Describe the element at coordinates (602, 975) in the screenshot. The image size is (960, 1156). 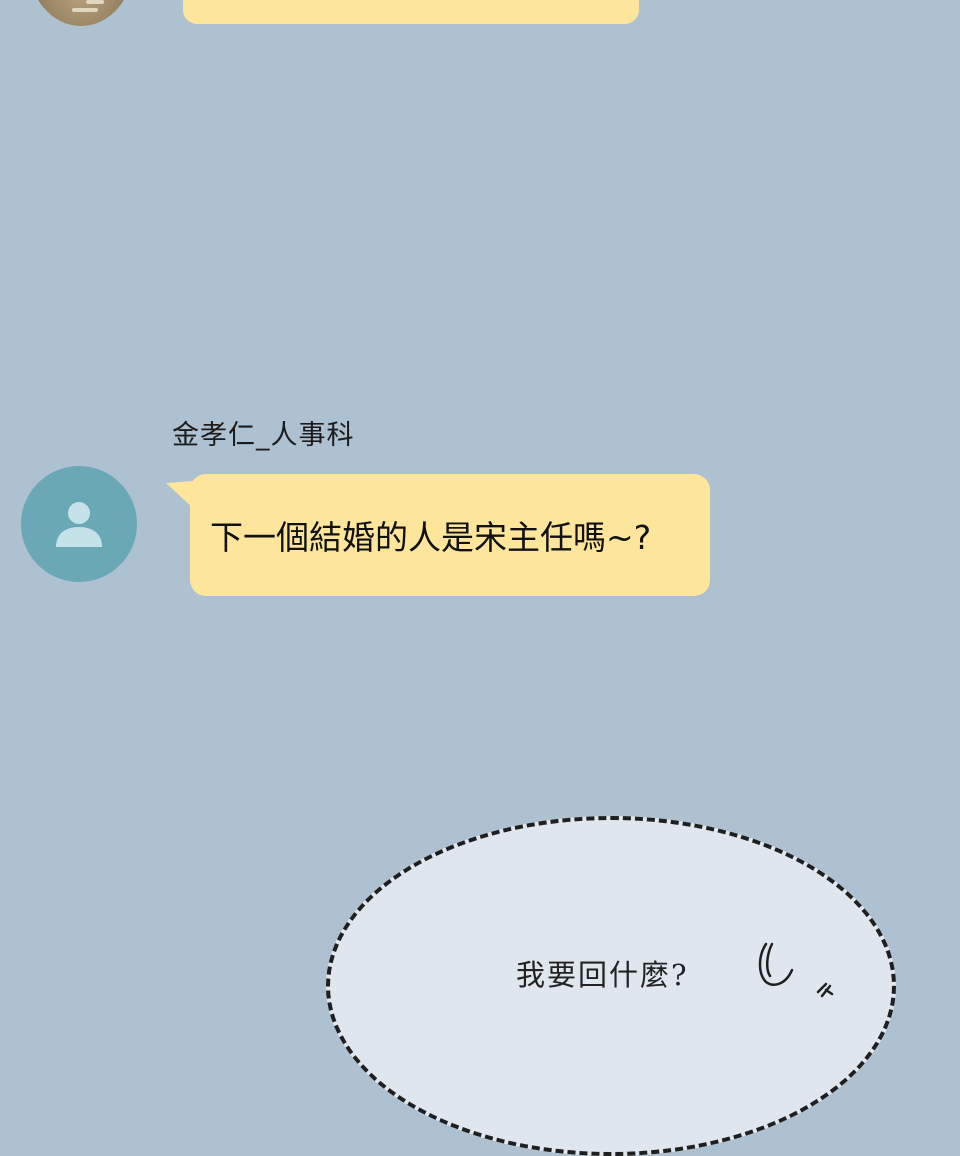
I see `thought-text: 我要回什麼?` at that location.